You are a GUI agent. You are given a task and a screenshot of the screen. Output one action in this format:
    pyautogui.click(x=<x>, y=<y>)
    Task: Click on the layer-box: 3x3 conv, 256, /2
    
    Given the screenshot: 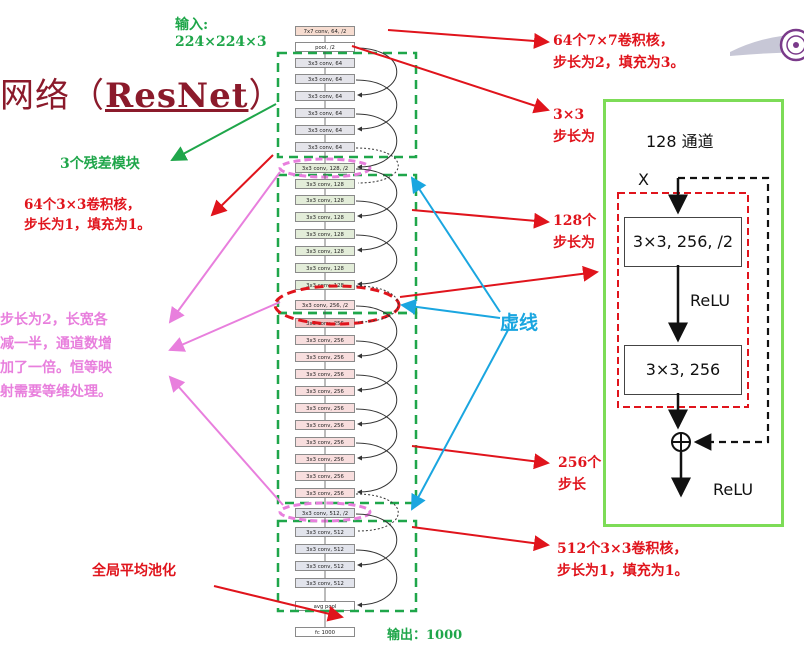 What is the action you would take?
    pyautogui.click(x=325, y=305)
    